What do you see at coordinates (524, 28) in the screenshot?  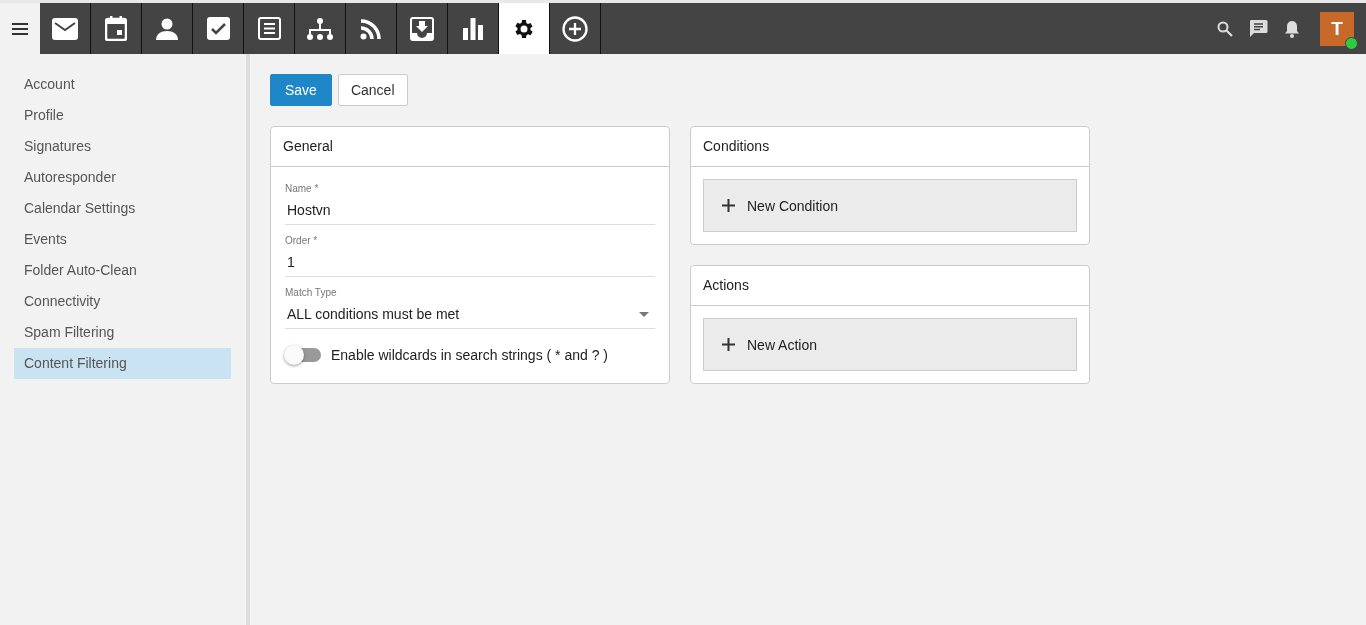 I see `app-tab` at bounding box center [524, 28].